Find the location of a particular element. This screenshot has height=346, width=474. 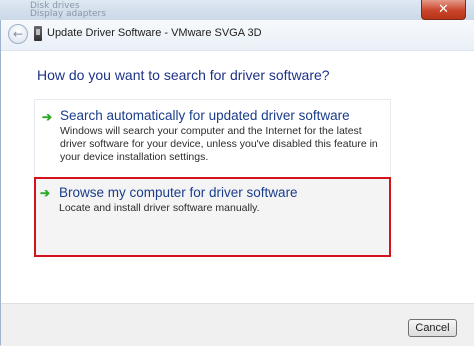

dialog-footer: Cancel is located at coordinates (237, 324).